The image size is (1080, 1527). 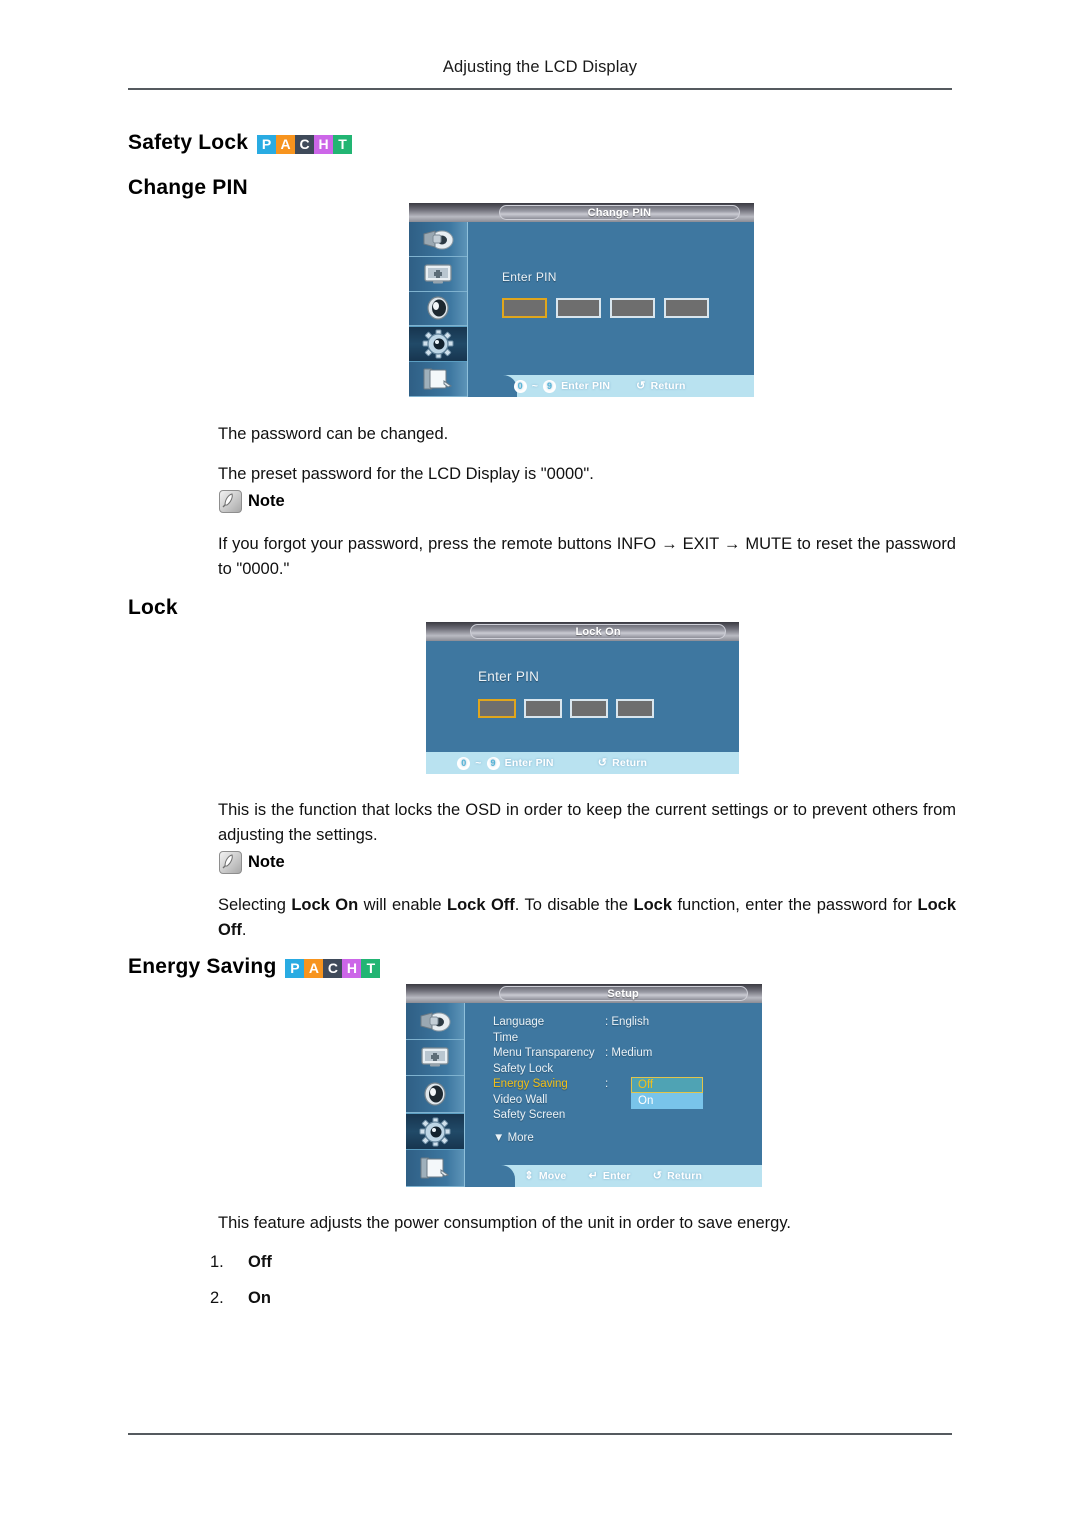 What do you see at coordinates (523, 1068) in the screenshot?
I see `setup-row-safety-lock-name: Safety Lock` at bounding box center [523, 1068].